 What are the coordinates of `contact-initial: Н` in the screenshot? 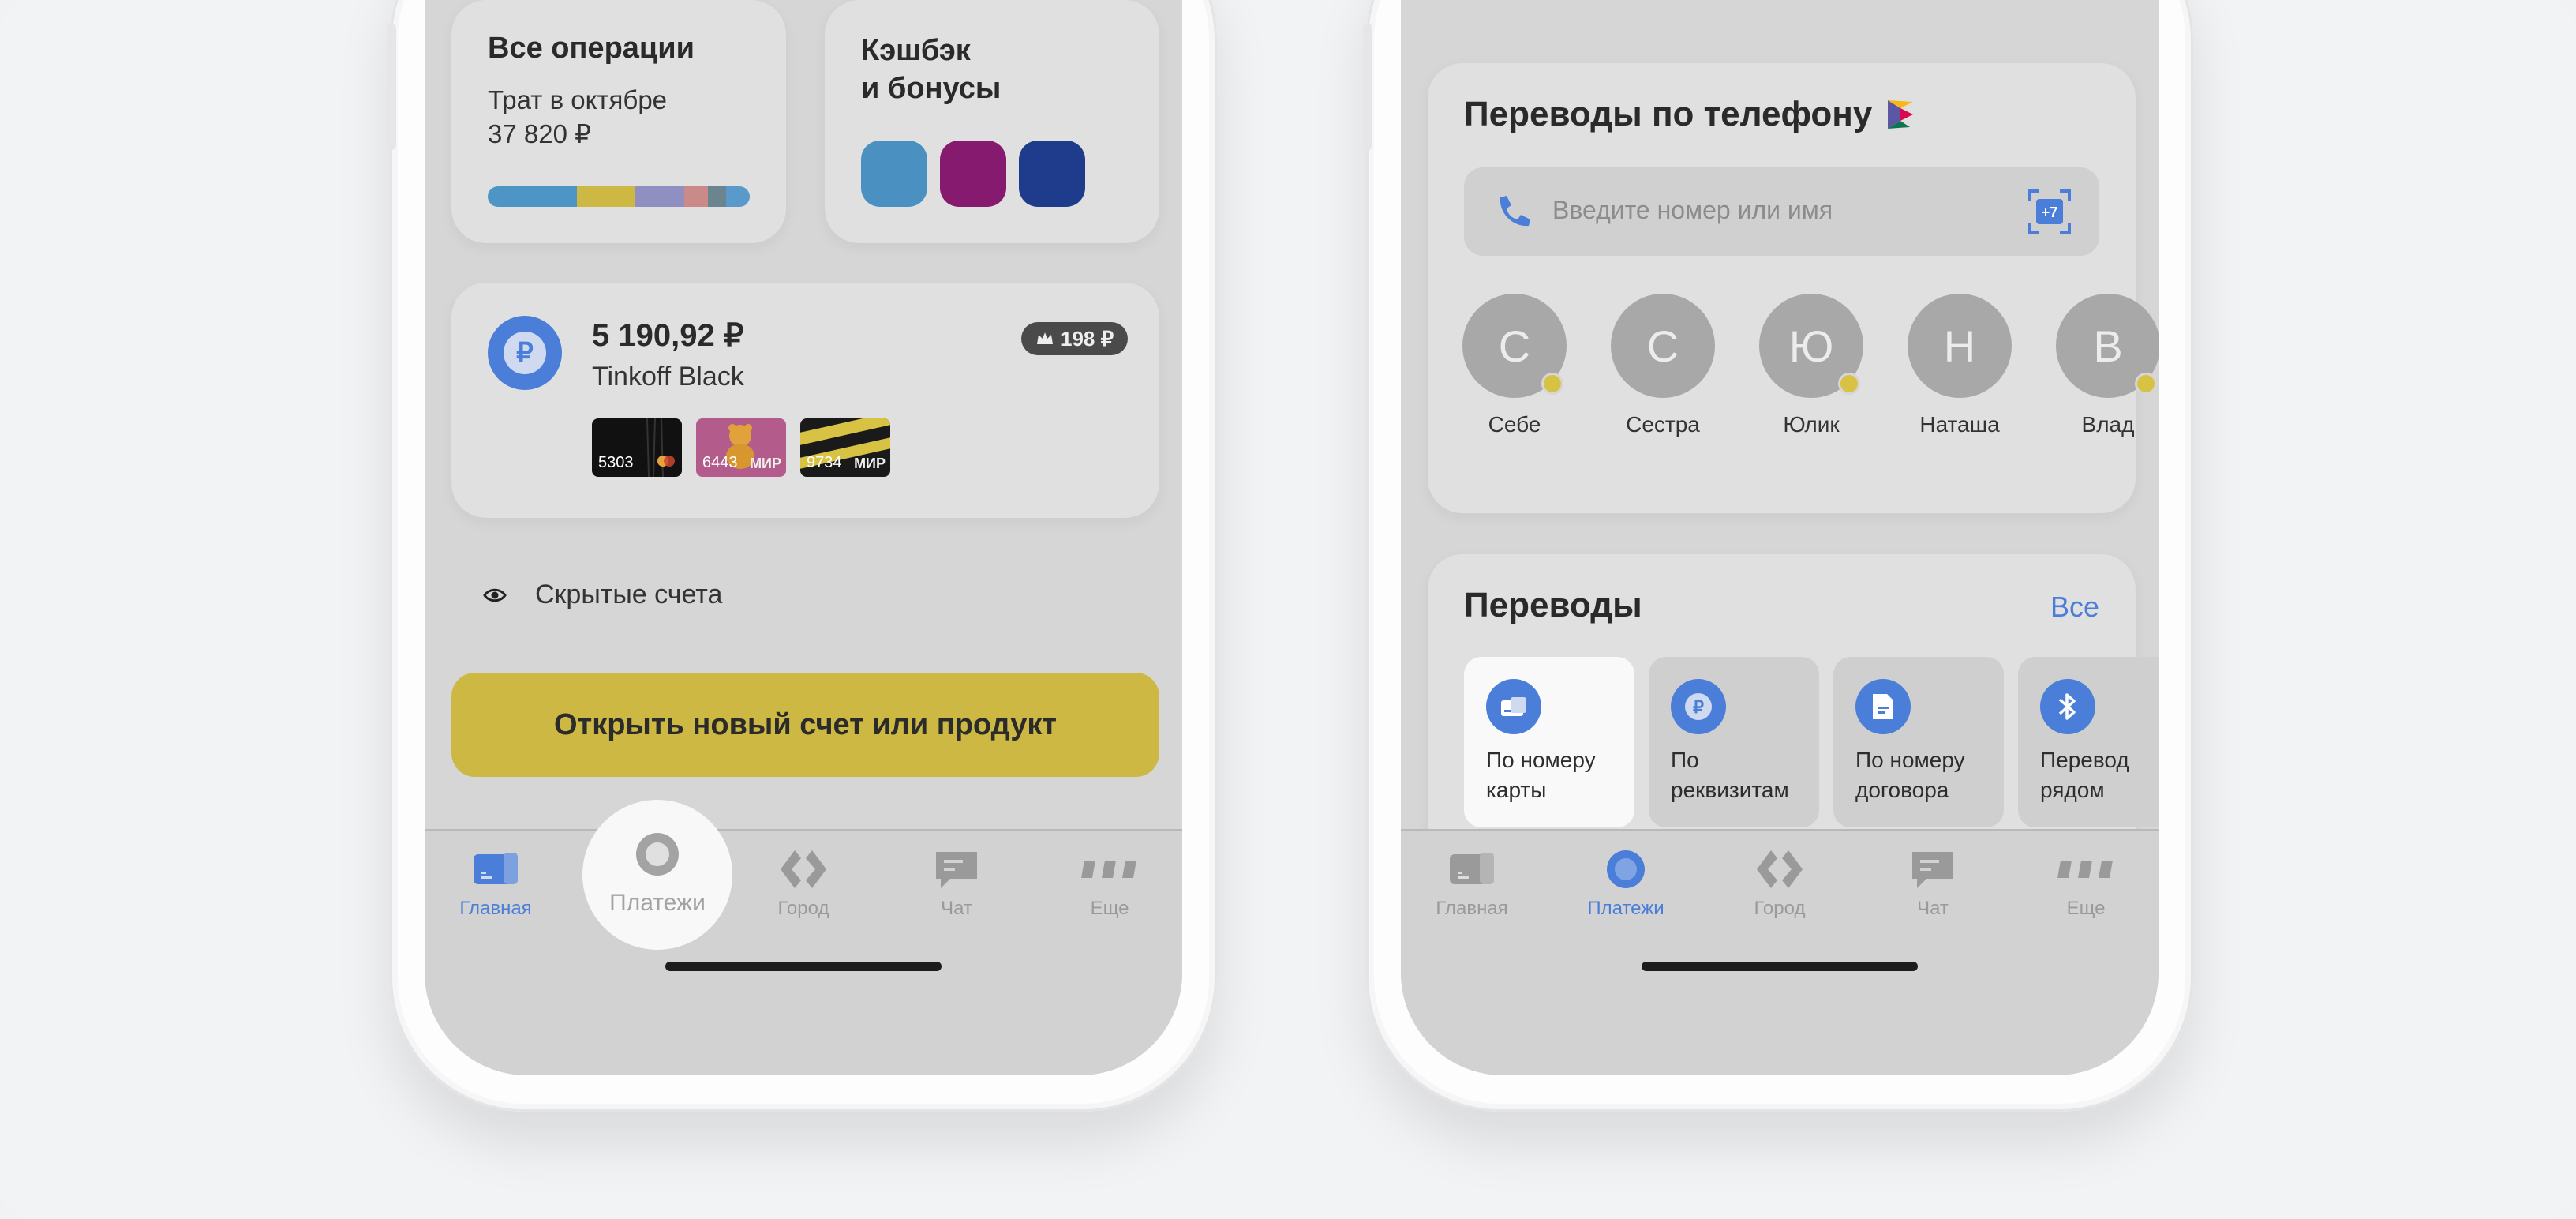 It's located at (1959, 346).